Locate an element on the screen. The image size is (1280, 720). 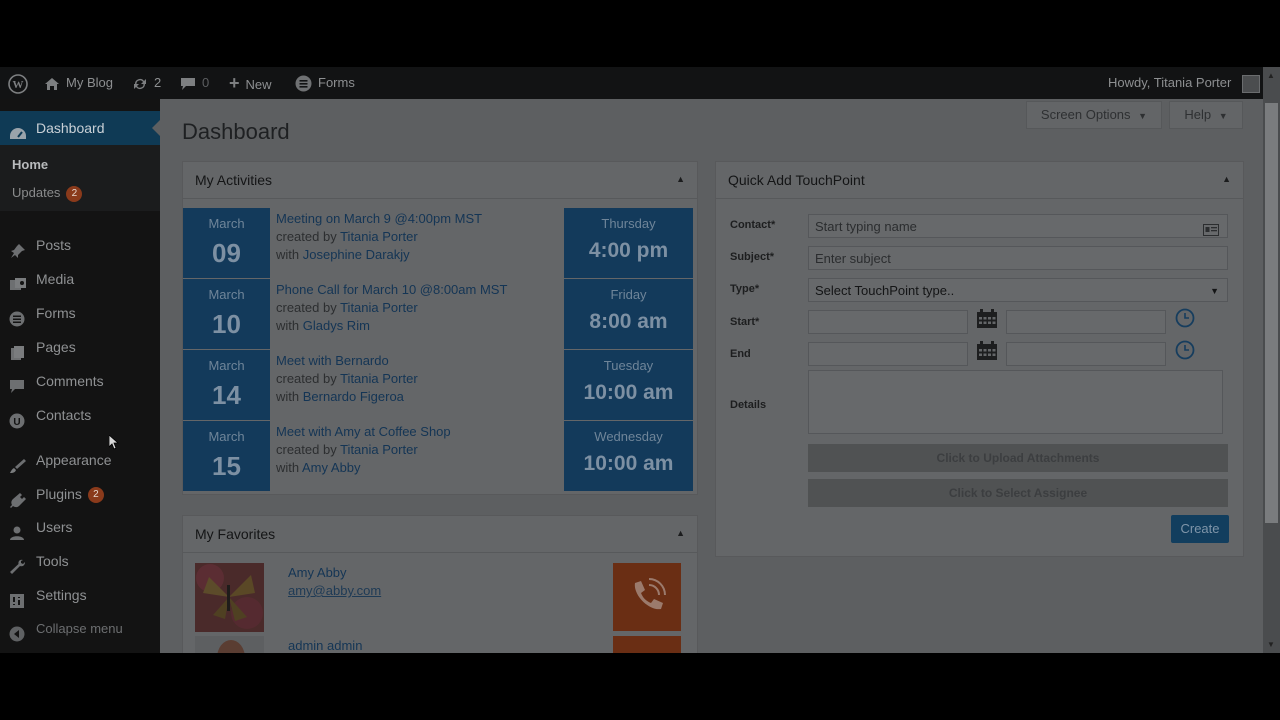
activity-title-link: Phone Call for March 10 @8:00am MST is located at coordinates (416, 290).